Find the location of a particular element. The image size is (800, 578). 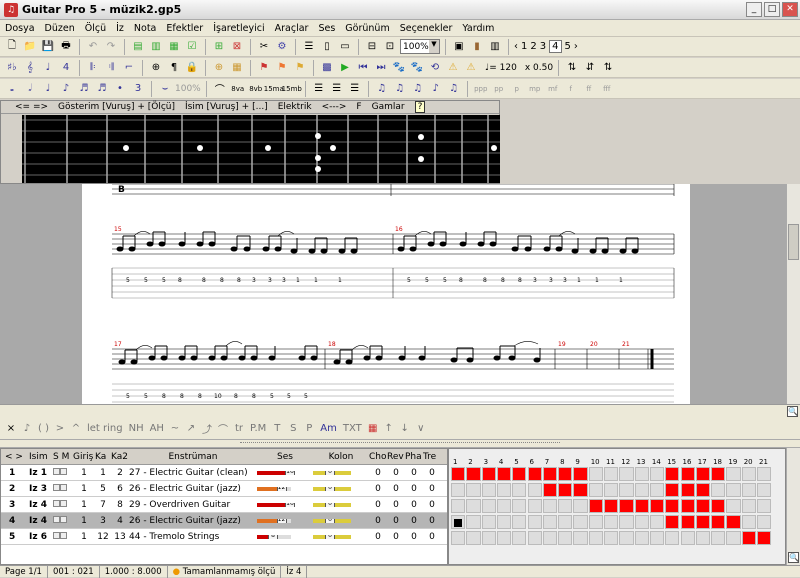

mixer-change-icon: ▦ is located at coordinates (373, 428).